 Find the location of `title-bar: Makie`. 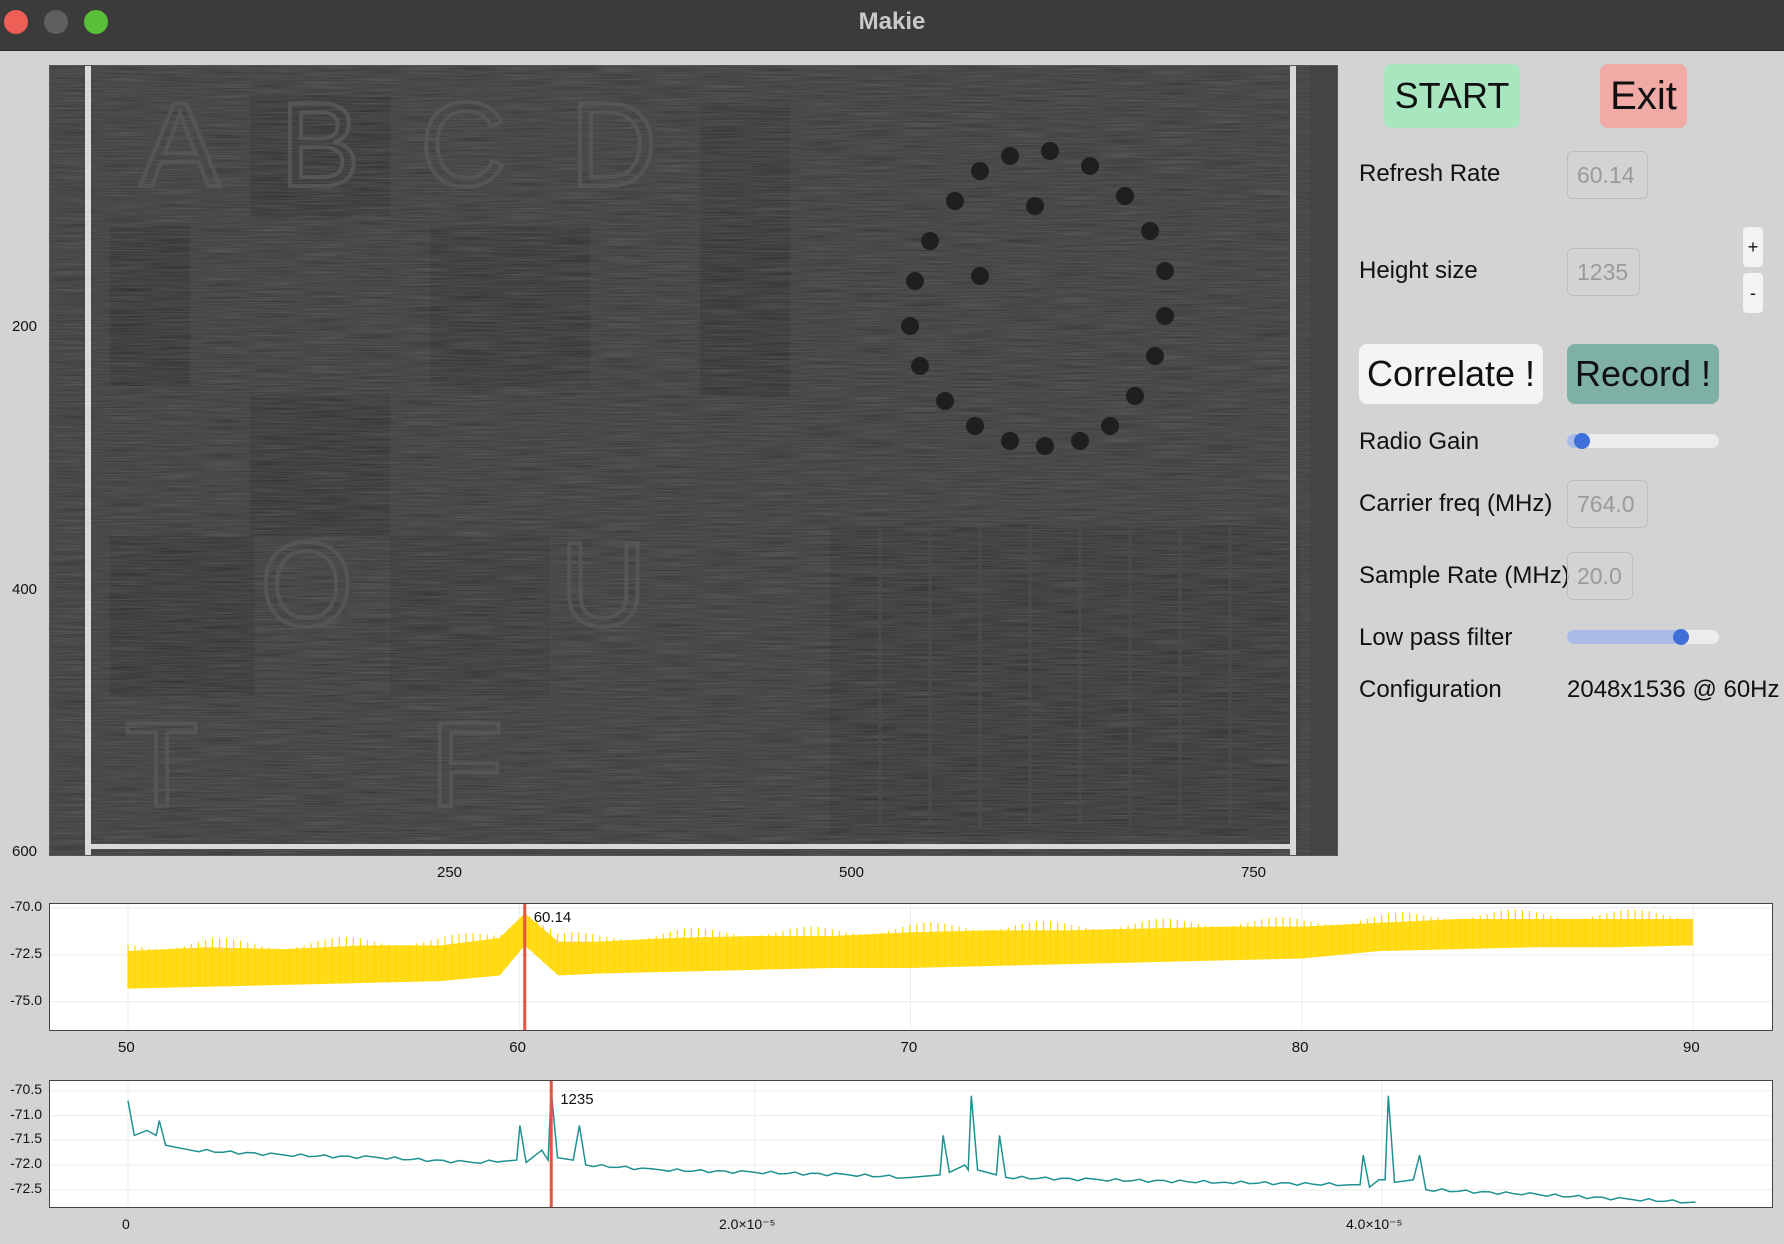

title-bar: Makie is located at coordinates (892, 25).